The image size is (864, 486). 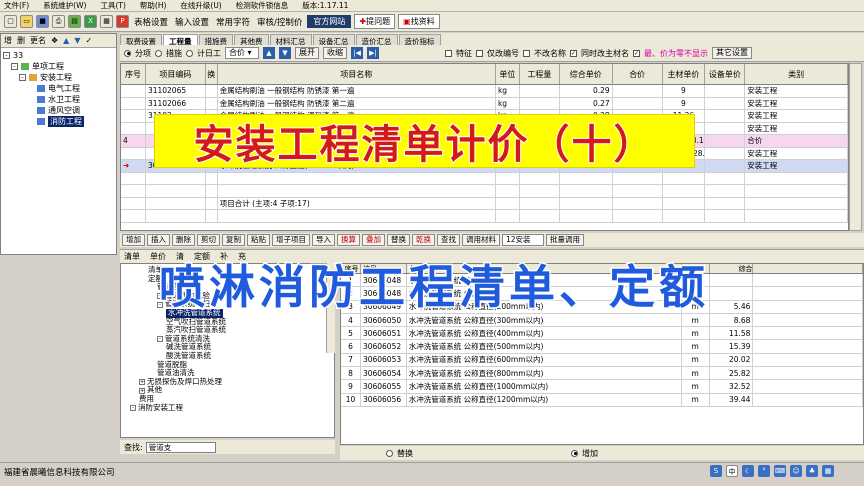 What do you see at coordinates (212, 74) in the screenshot?
I see `col-swap: 换` at bounding box center [212, 74].